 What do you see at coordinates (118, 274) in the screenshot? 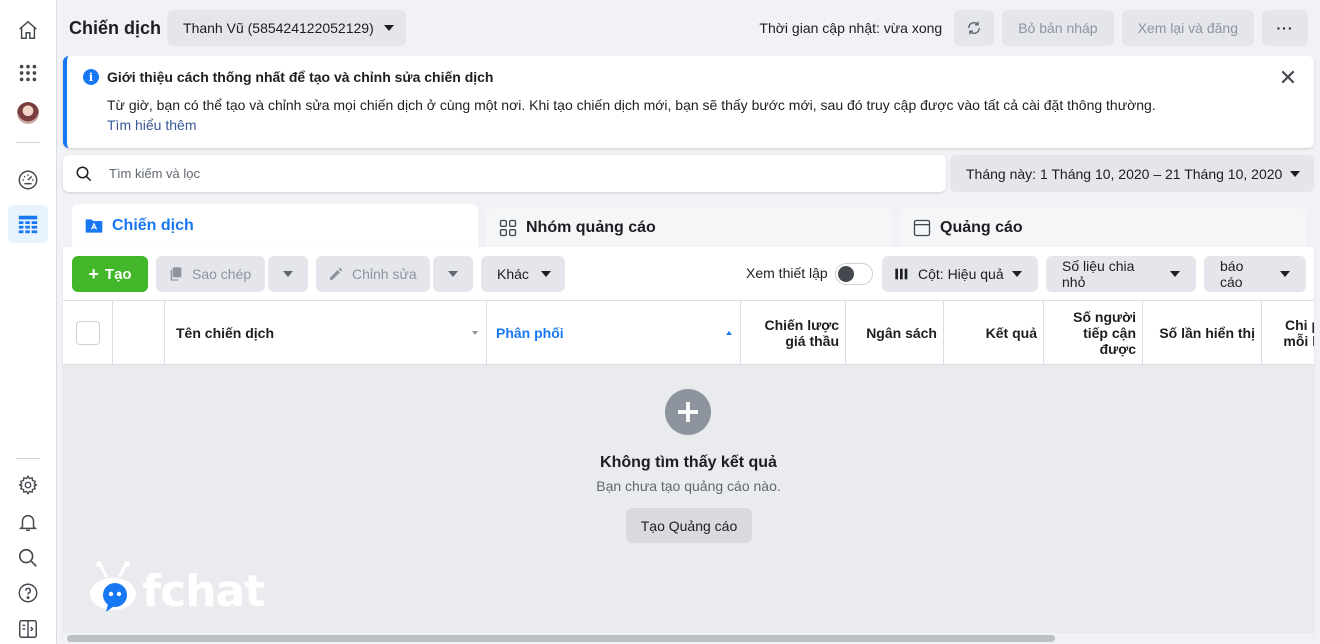
I see `create-label: Tạo` at bounding box center [118, 274].